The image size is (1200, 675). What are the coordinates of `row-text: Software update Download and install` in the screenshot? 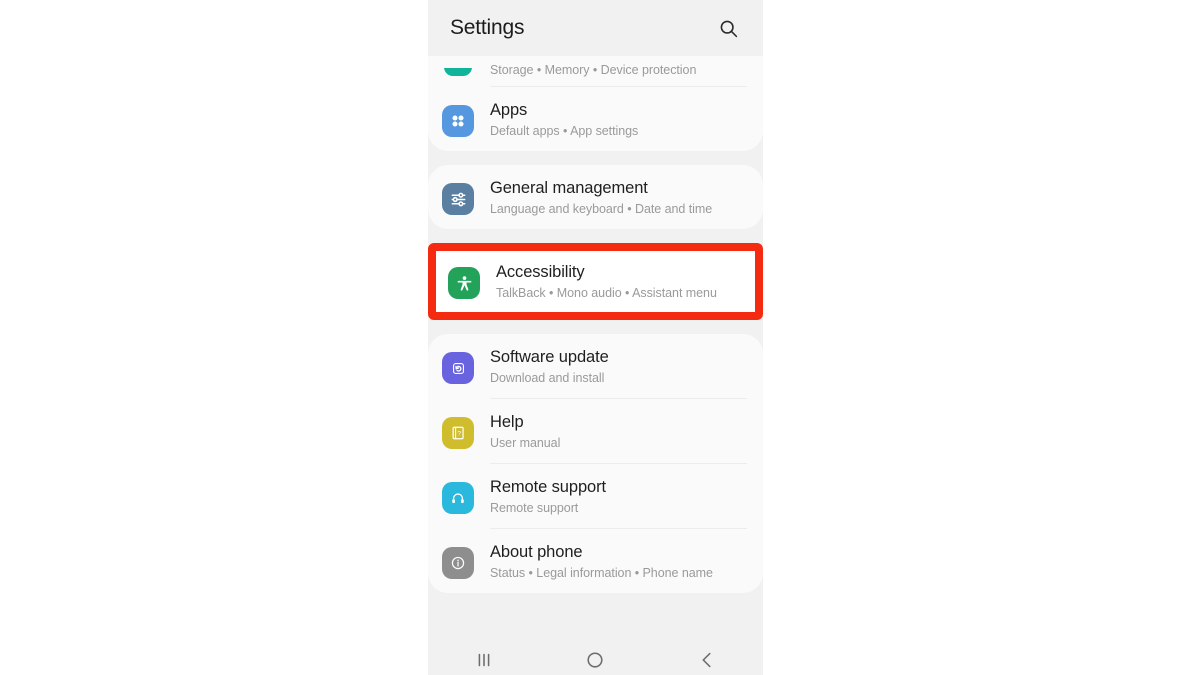 It's located at (618, 366).